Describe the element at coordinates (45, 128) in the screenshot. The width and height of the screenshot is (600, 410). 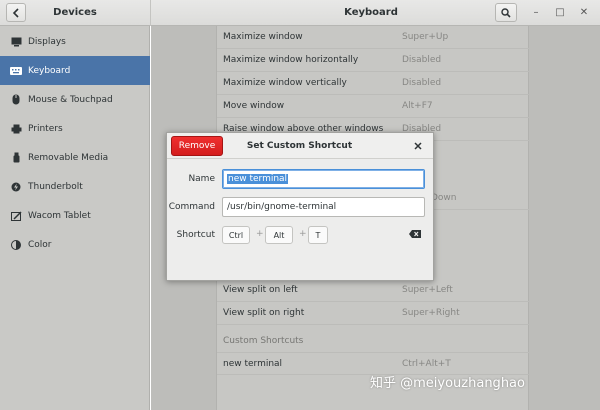
I see `sidebar-item-label: Printers` at that location.